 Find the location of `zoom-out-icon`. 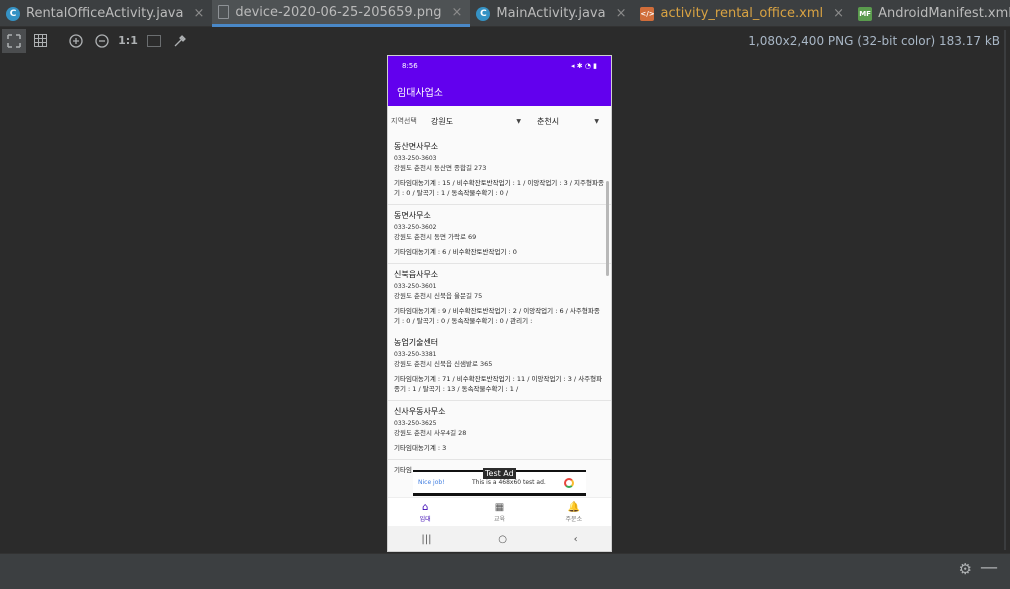

zoom-out-icon is located at coordinates (102, 41).